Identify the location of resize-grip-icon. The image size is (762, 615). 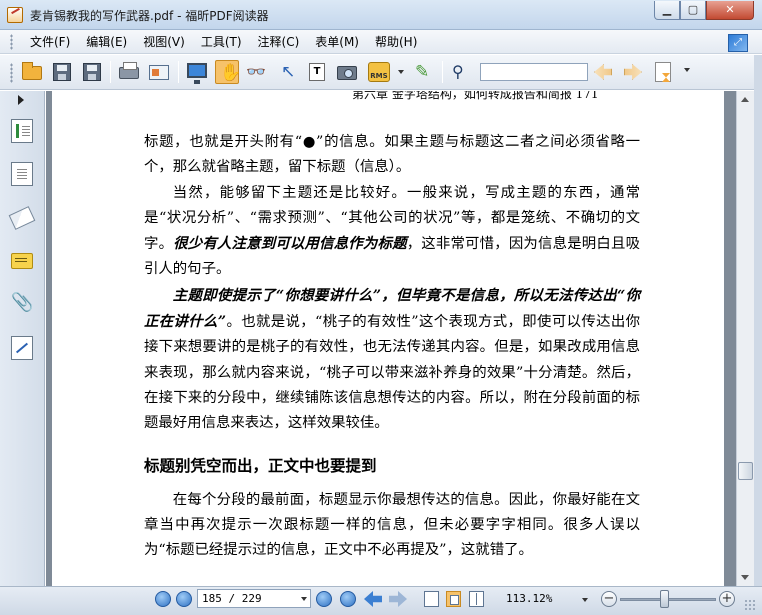
(750, 605).